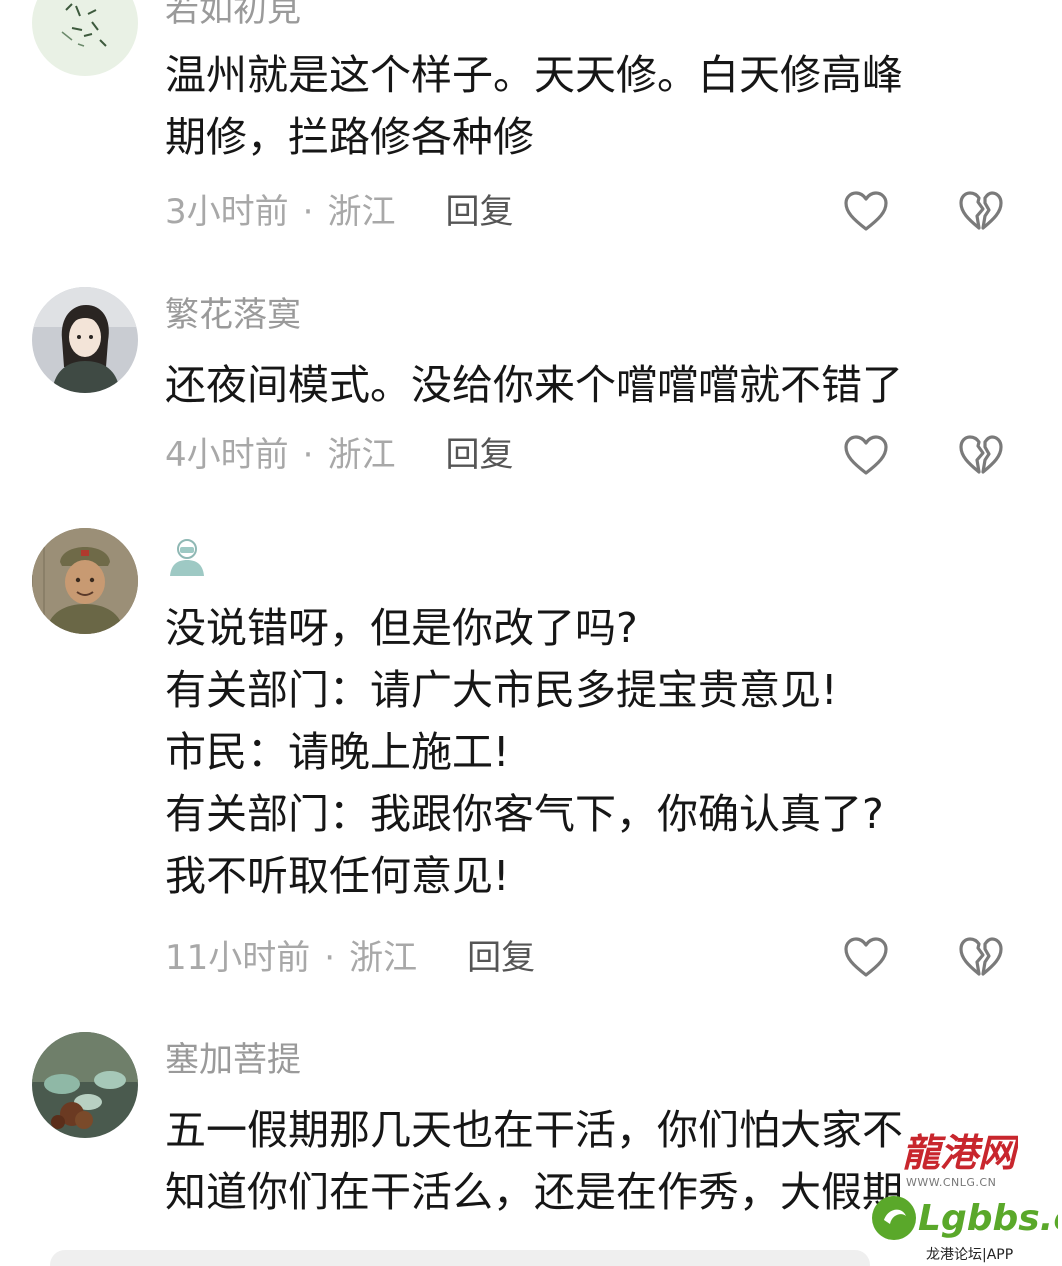 Image resolution: width=1062 pixels, height=1266 pixels. What do you see at coordinates (233, 15) in the screenshot?
I see `username: 若如初見` at bounding box center [233, 15].